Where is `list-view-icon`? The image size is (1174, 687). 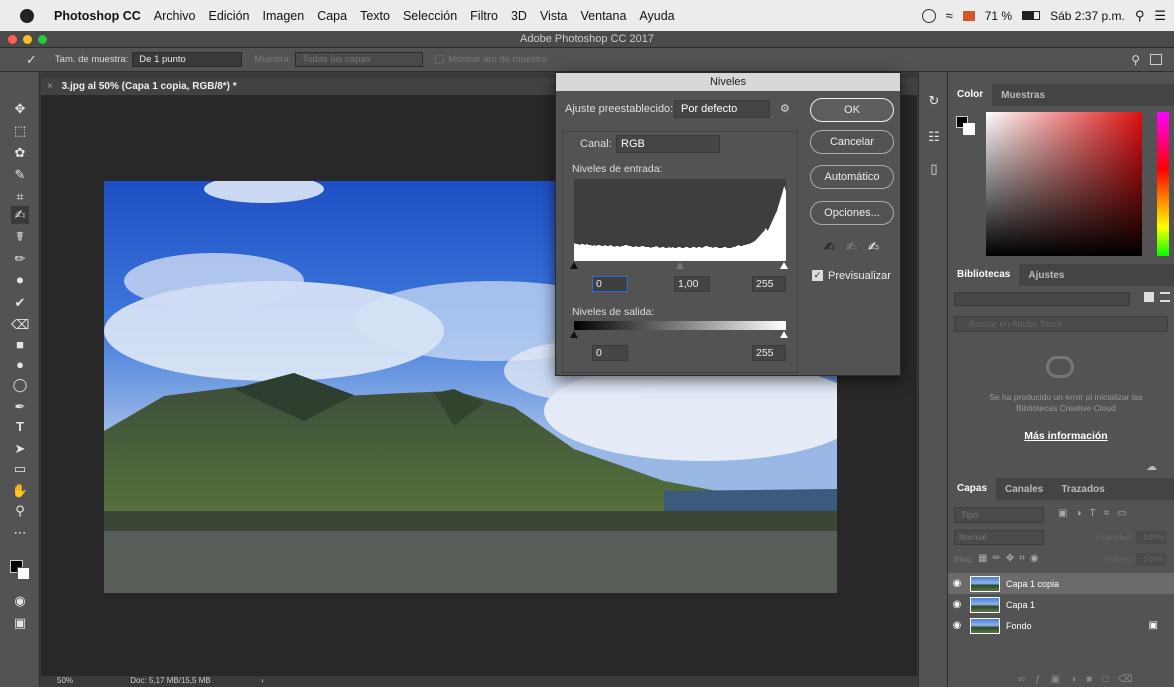
list-view-icon is located at coordinates (1165, 297).